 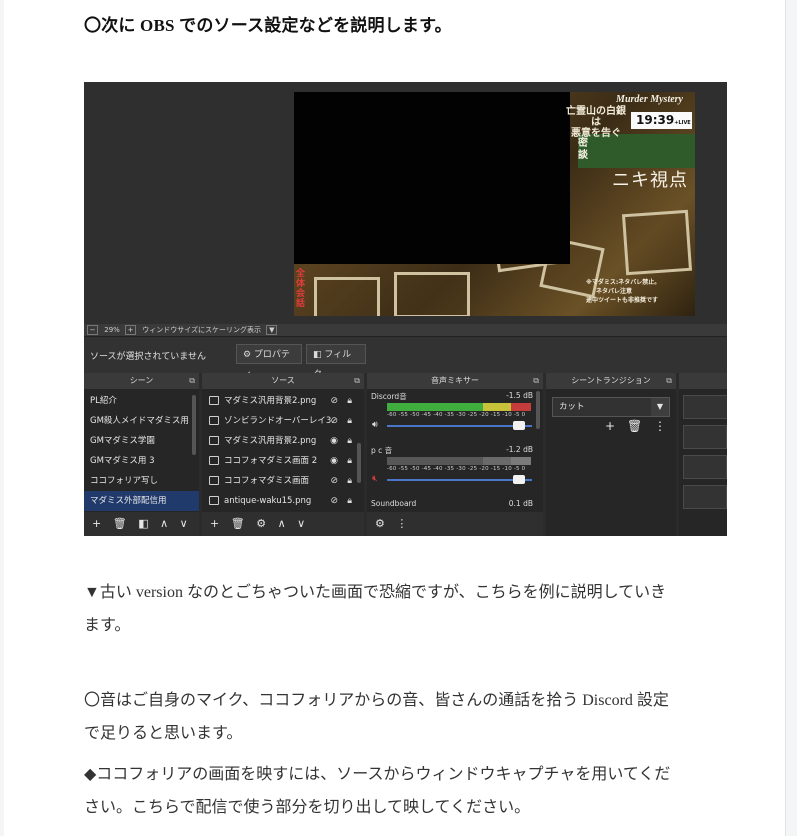 I want to click on scene-item: GMマダミス学園, so click(x=141, y=441).